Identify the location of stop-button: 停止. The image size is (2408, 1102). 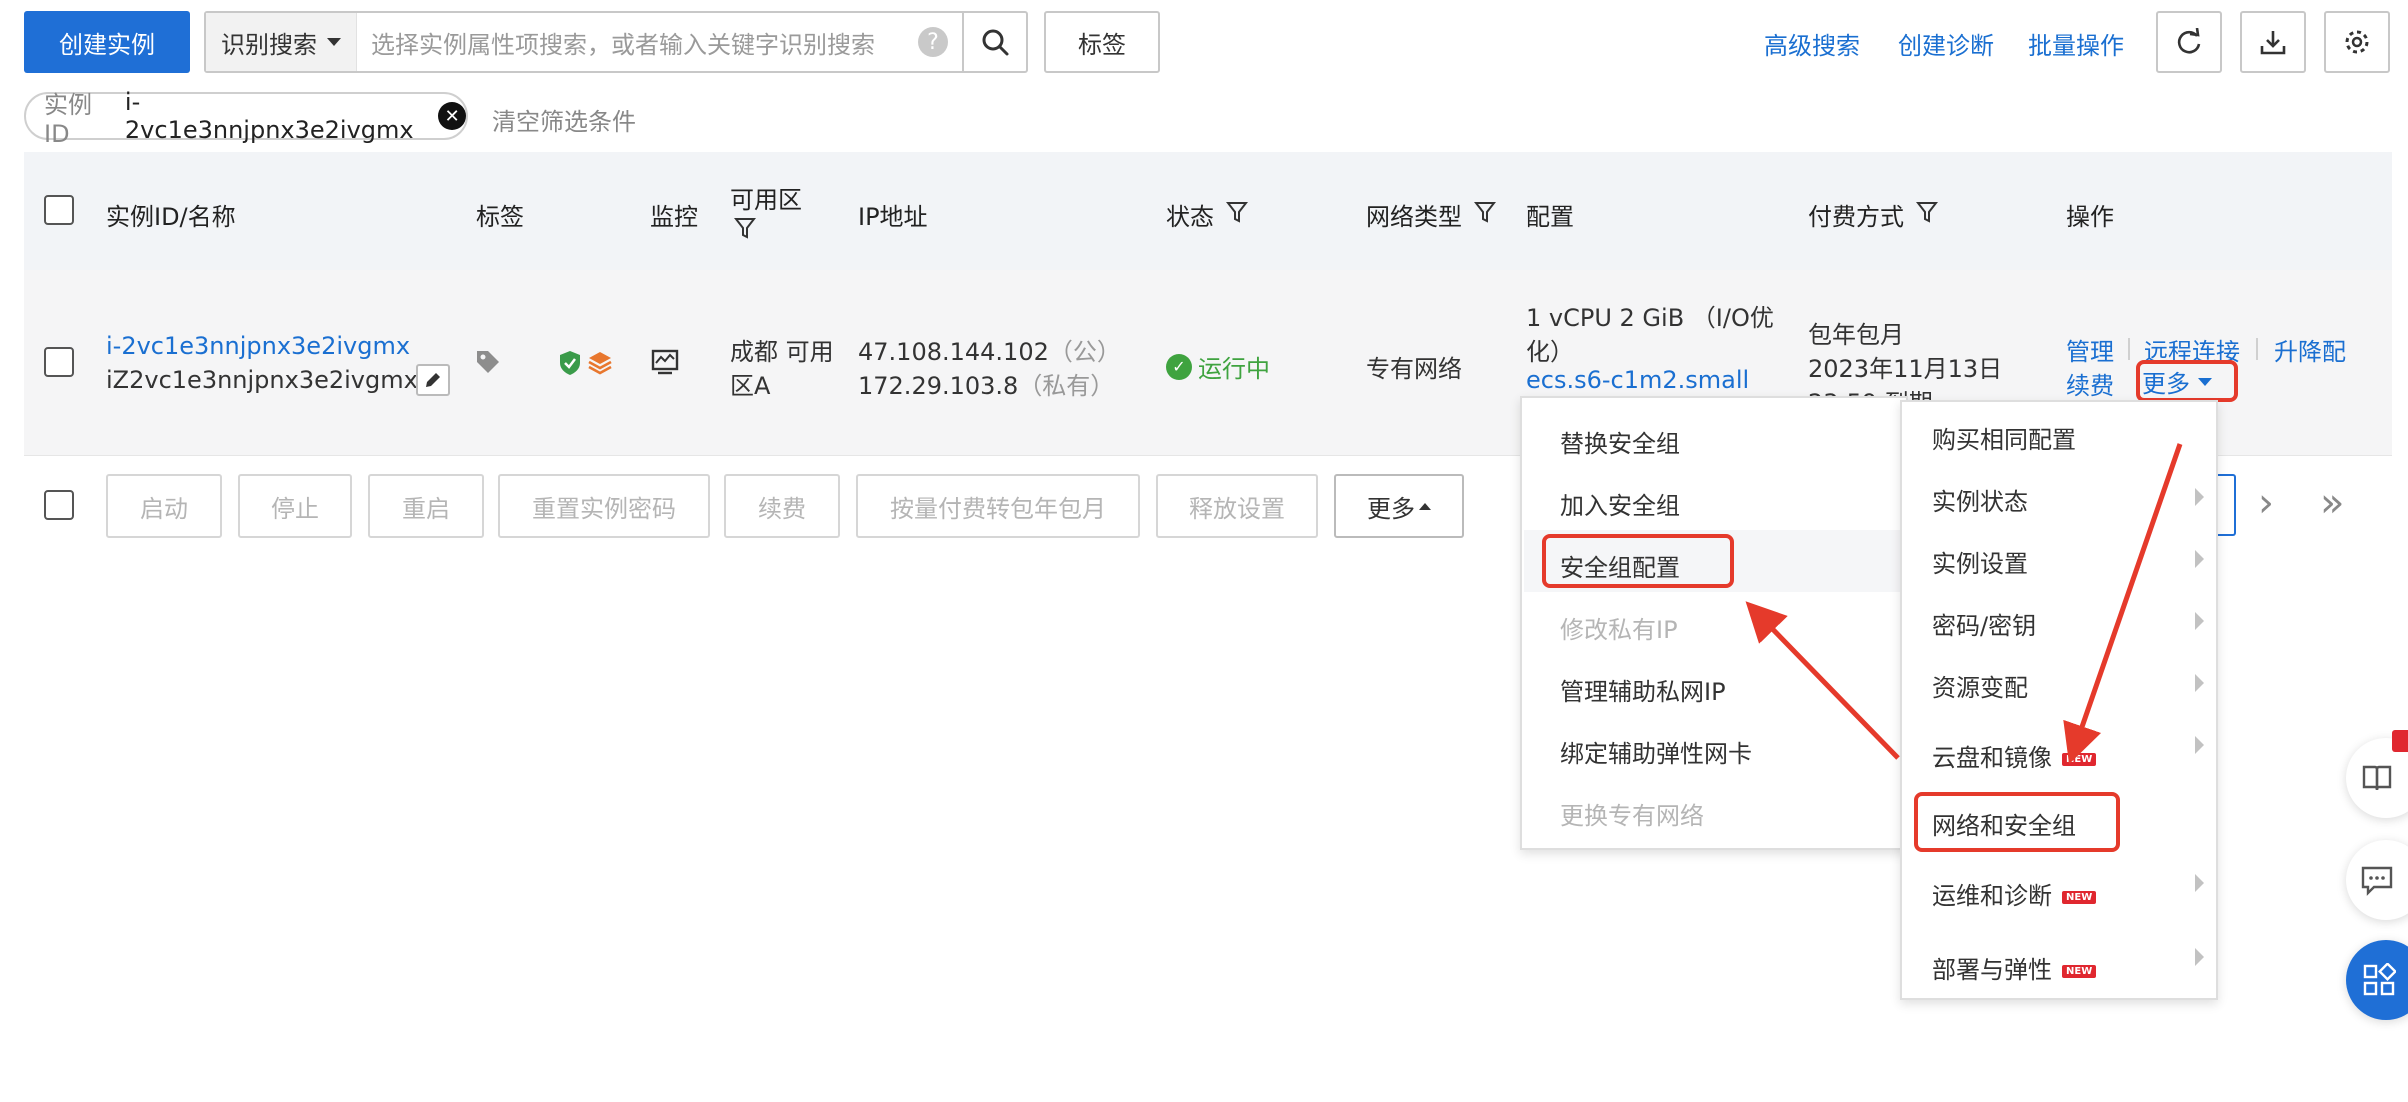
(295, 506).